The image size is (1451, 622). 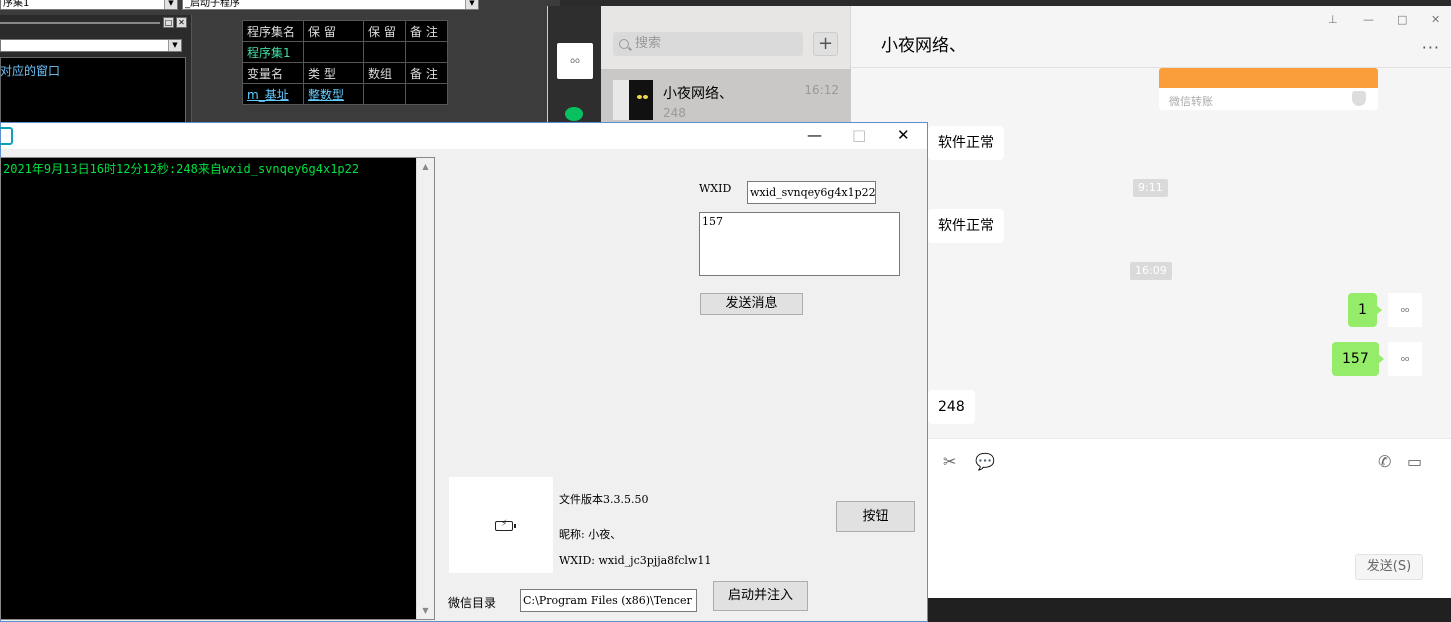 What do you see at coordinates (949, 461) in the screenshot?
I see `scissors-icon: ✂` at bounding box center [949, 461].